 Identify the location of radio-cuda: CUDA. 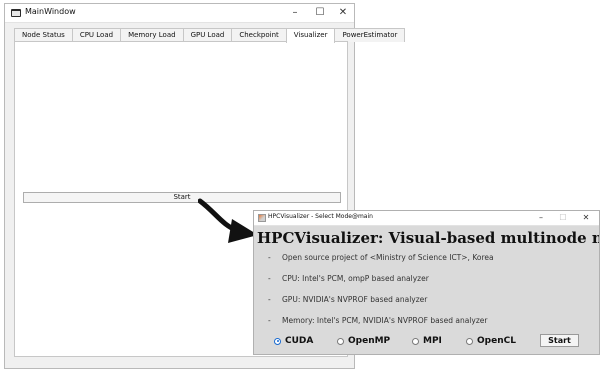
(293, 341).